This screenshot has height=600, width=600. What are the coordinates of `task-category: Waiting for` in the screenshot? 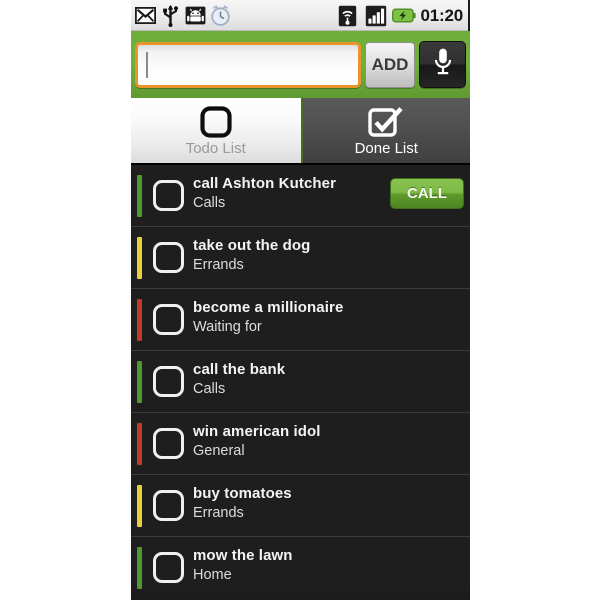 It's located at (227, 327).